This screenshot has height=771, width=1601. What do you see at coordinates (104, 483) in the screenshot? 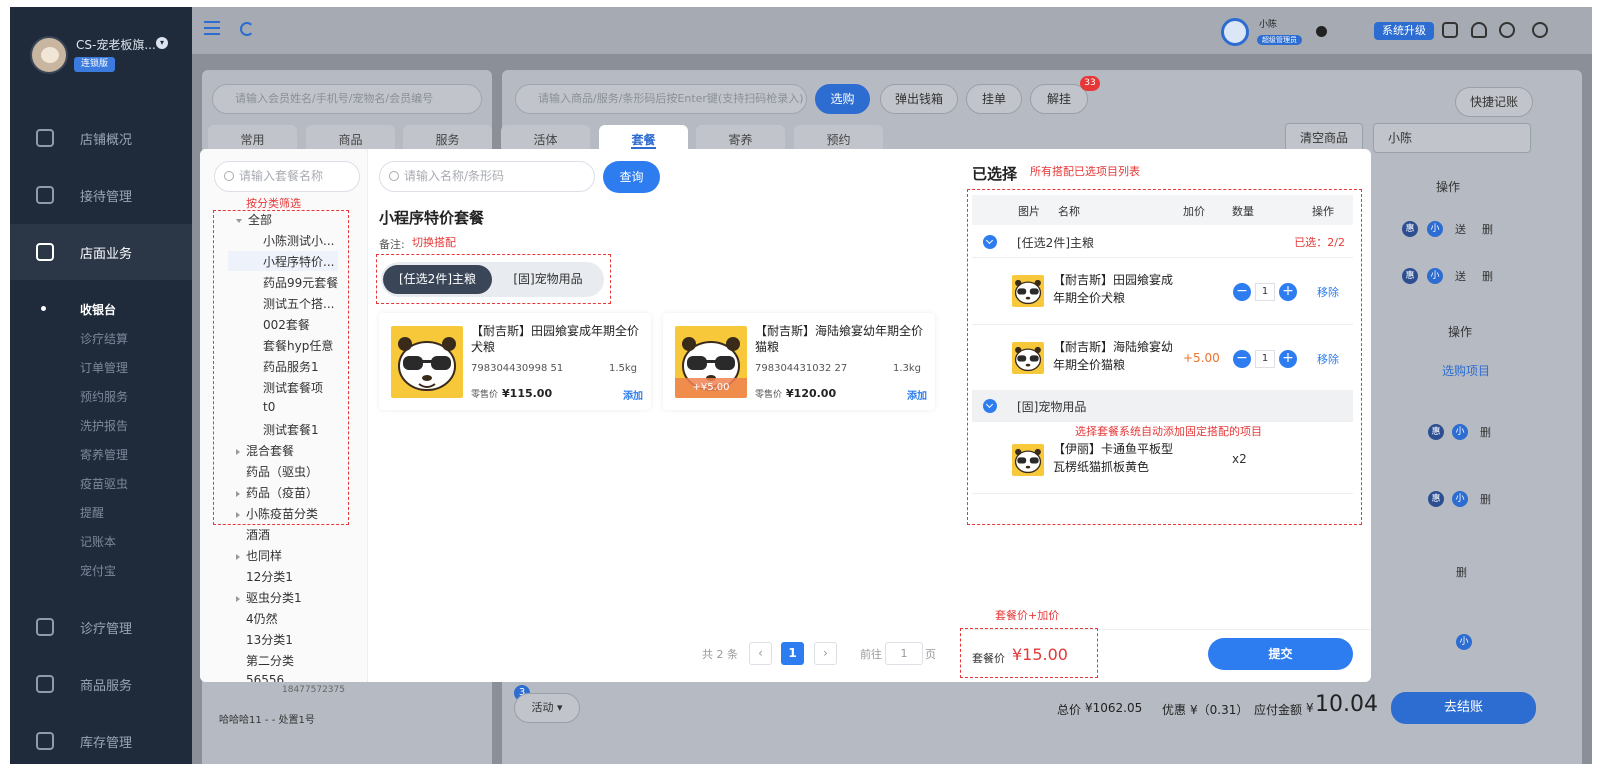
I see `sidebar-sub-vaccine: 疫苗驱虫` at bounding box center [104, 483].